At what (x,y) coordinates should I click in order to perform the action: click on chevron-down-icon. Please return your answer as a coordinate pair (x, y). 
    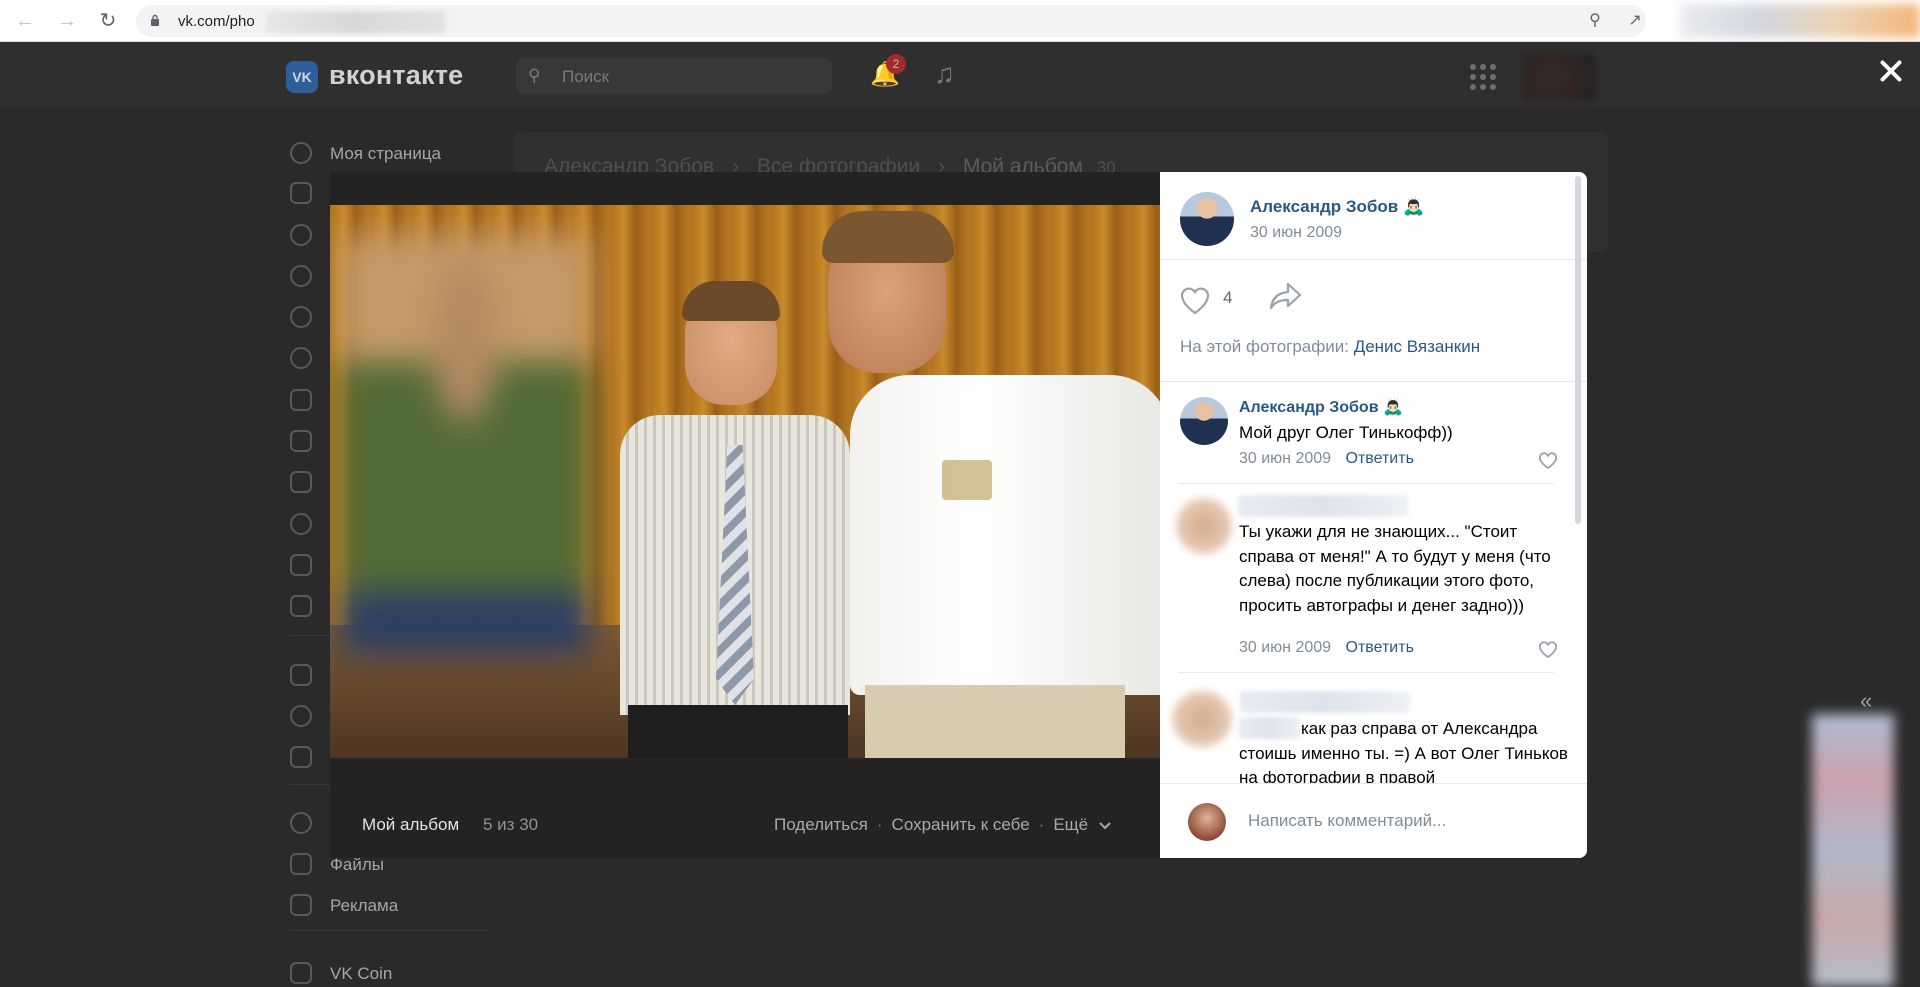
    Looking at the image, I should click on (1105, 826).